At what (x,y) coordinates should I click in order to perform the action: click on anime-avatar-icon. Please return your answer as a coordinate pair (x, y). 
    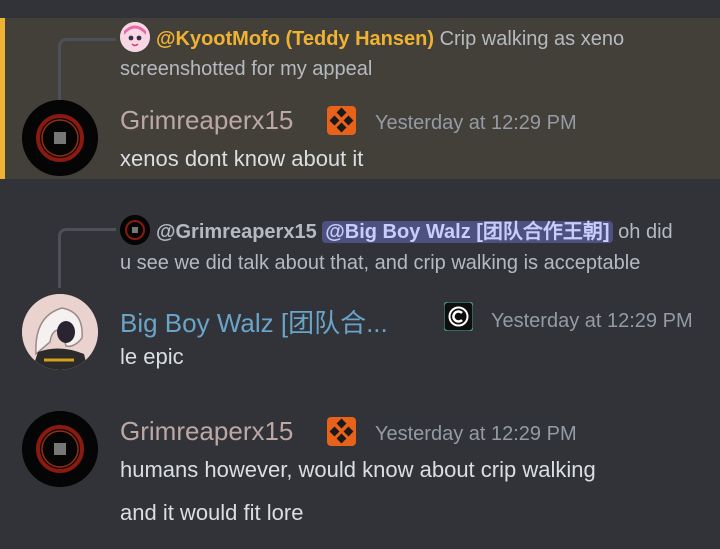
    Looking at the image, I should click on (135, 37).